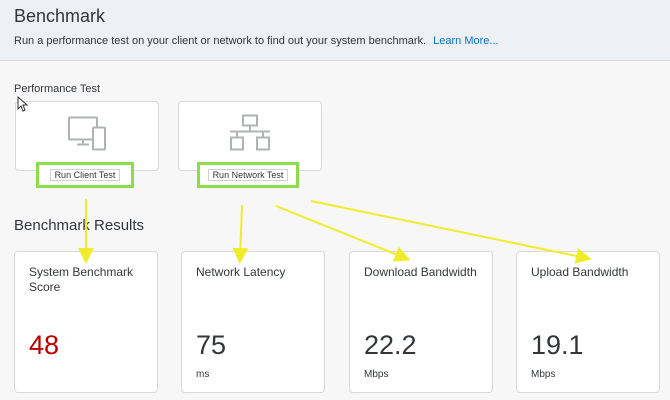 The height and width of the screenshot is (400, 670). I want to click on arrow-network-to-latency, so click(240, 234).